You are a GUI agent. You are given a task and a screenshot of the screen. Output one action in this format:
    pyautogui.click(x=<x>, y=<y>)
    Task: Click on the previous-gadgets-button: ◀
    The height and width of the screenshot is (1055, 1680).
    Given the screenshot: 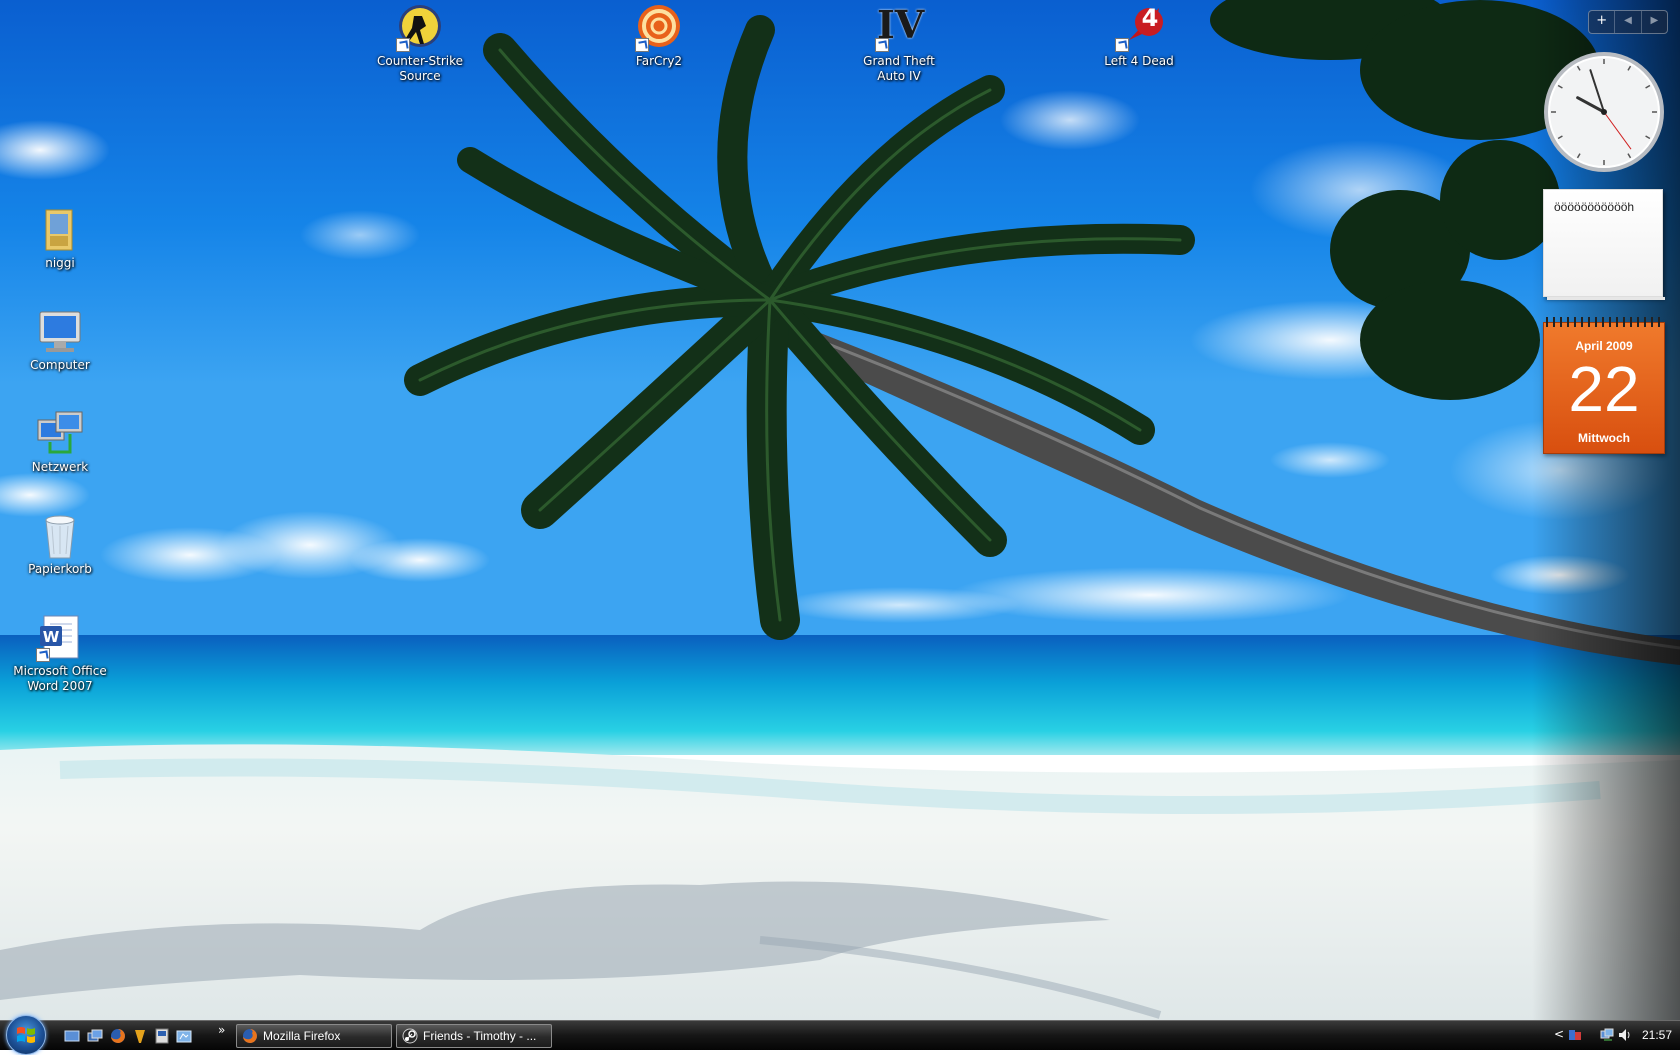 What is the action you would take?
    pyautogui.click(x=1627, y=22)
    